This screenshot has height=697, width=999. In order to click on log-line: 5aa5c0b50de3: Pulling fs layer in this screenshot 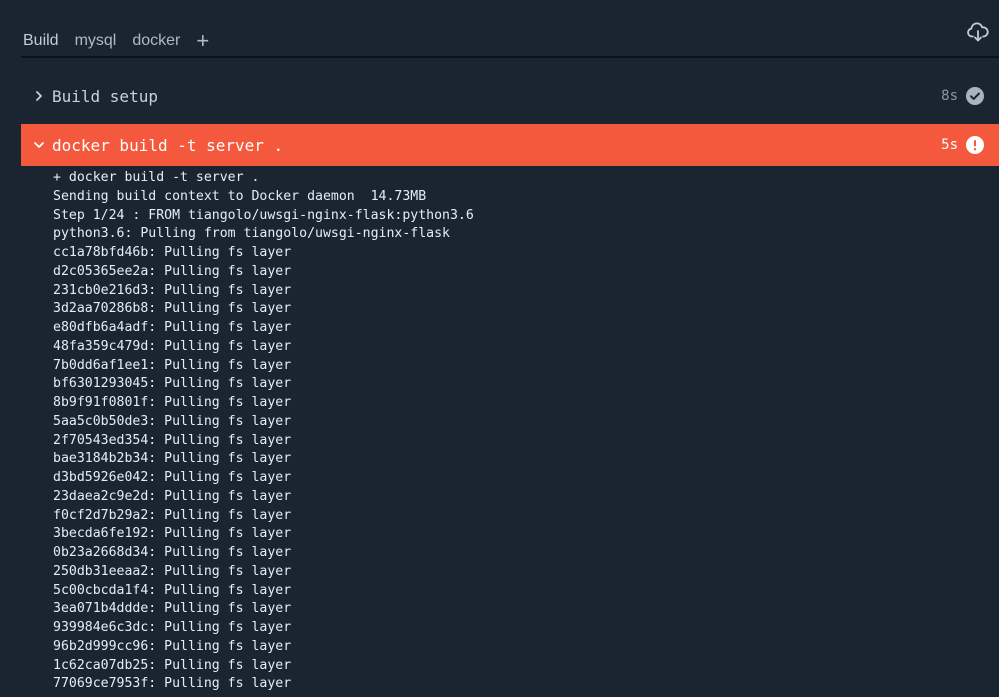, I will do `click(172, 421)`.